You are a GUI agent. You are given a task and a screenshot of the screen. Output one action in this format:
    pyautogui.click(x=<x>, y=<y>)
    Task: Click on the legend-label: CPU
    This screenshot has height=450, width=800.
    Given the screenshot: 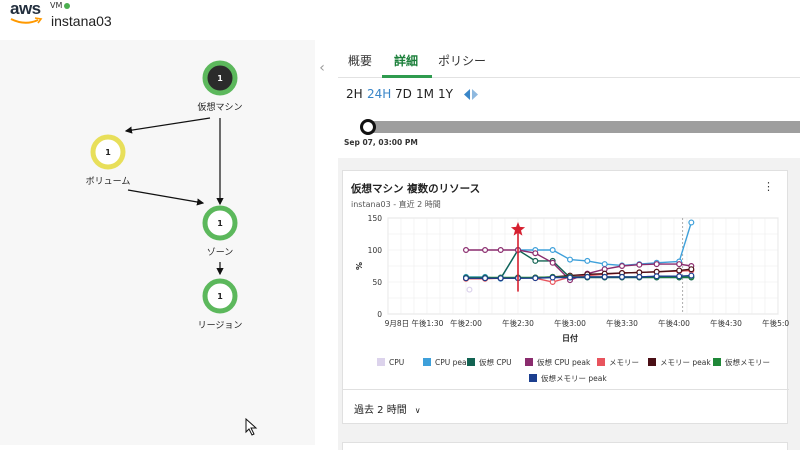 What is the action you would take?
    pyautogui.click(x=397, y=362)
    